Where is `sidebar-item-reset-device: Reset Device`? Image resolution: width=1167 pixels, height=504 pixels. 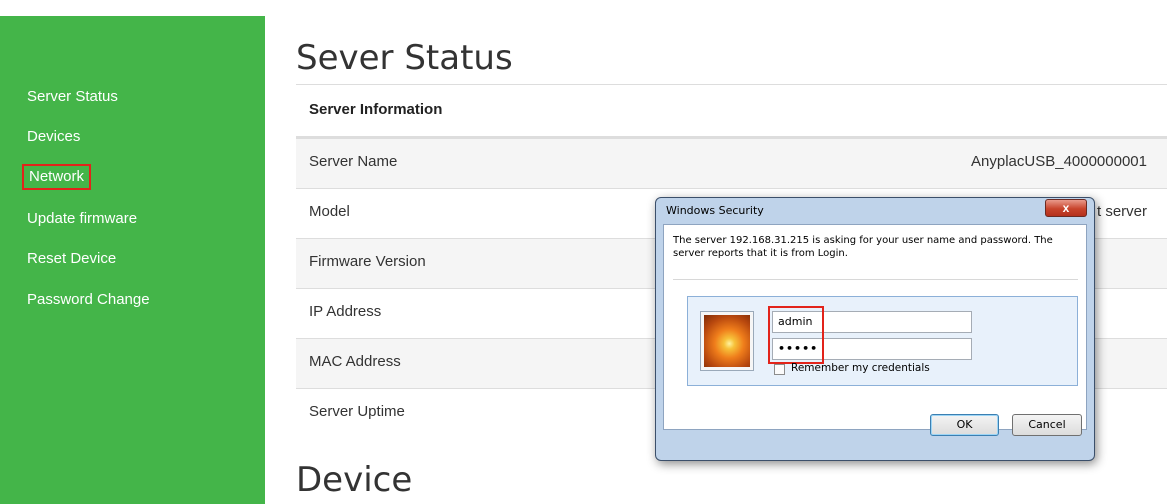 sidebar-item-reset-device: Reset Device is located at coordinates (71, 258).